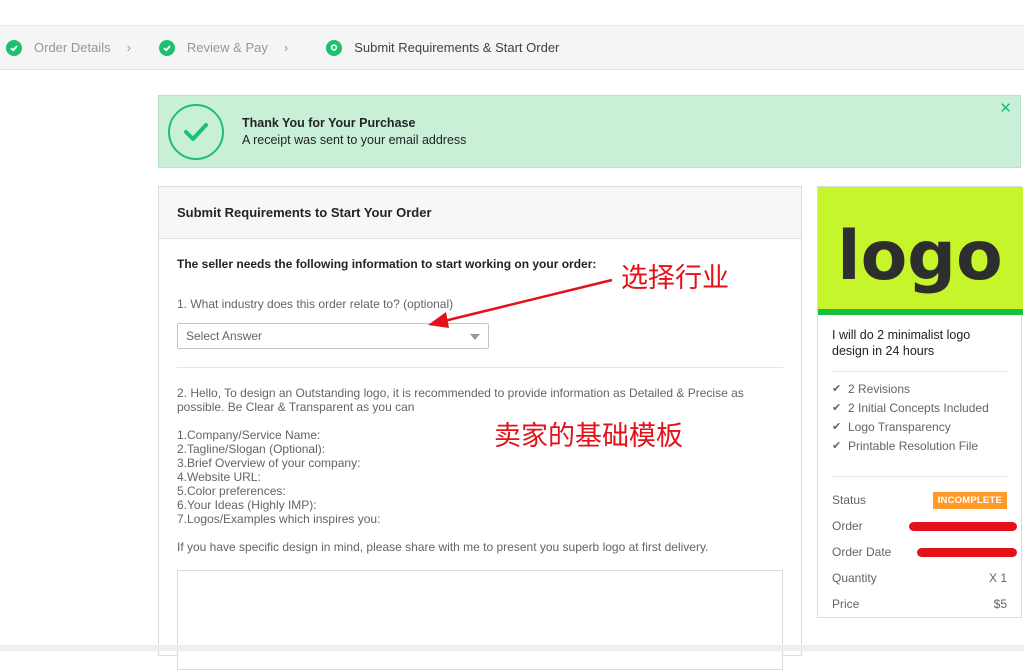  I want to click on divider, so click(480, 367).